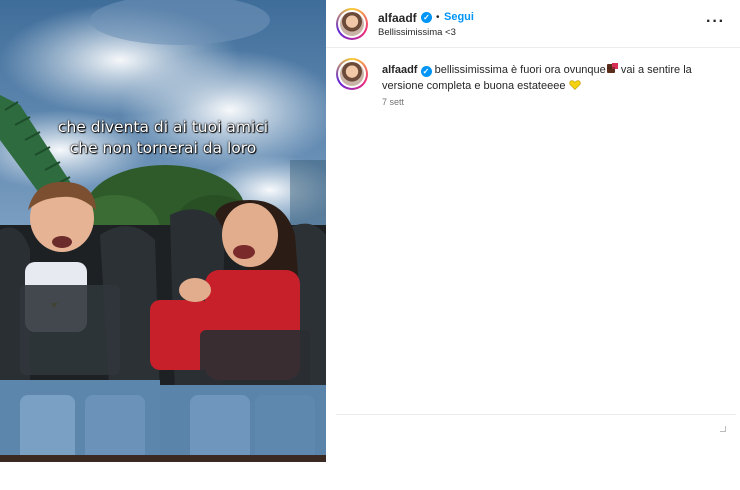  I want to click on overlay-line-2: che non tornerai da loro, so click(163, 148).